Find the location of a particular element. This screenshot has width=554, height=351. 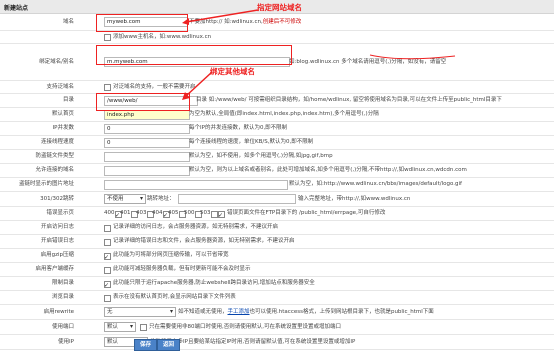

default-page-input: index.php is located at coordinates (147, 115).